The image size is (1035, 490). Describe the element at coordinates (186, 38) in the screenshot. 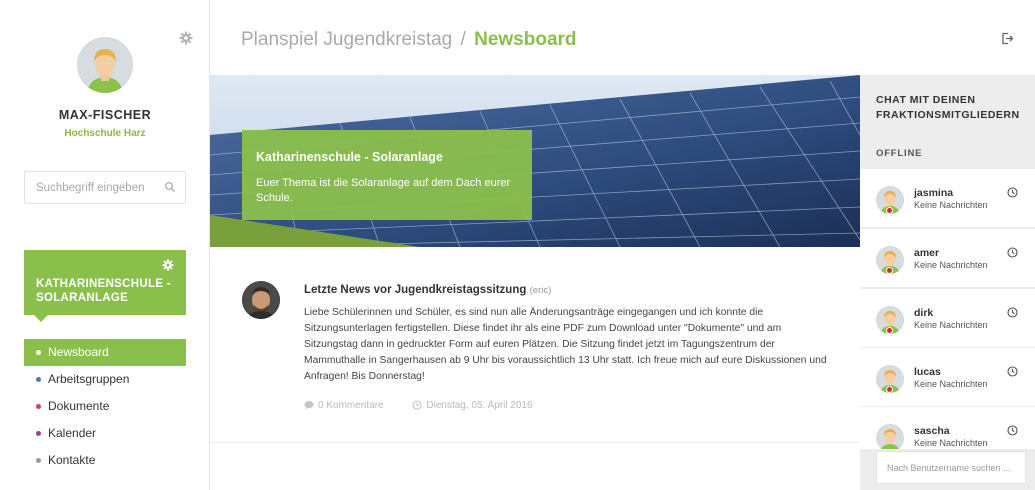

I see `settings-gear-icon` at that location.